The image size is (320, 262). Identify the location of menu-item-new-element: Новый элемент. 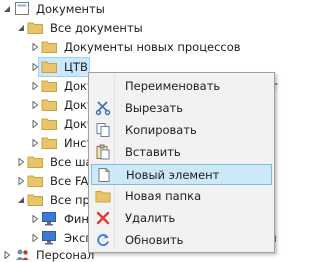
(181, 174).